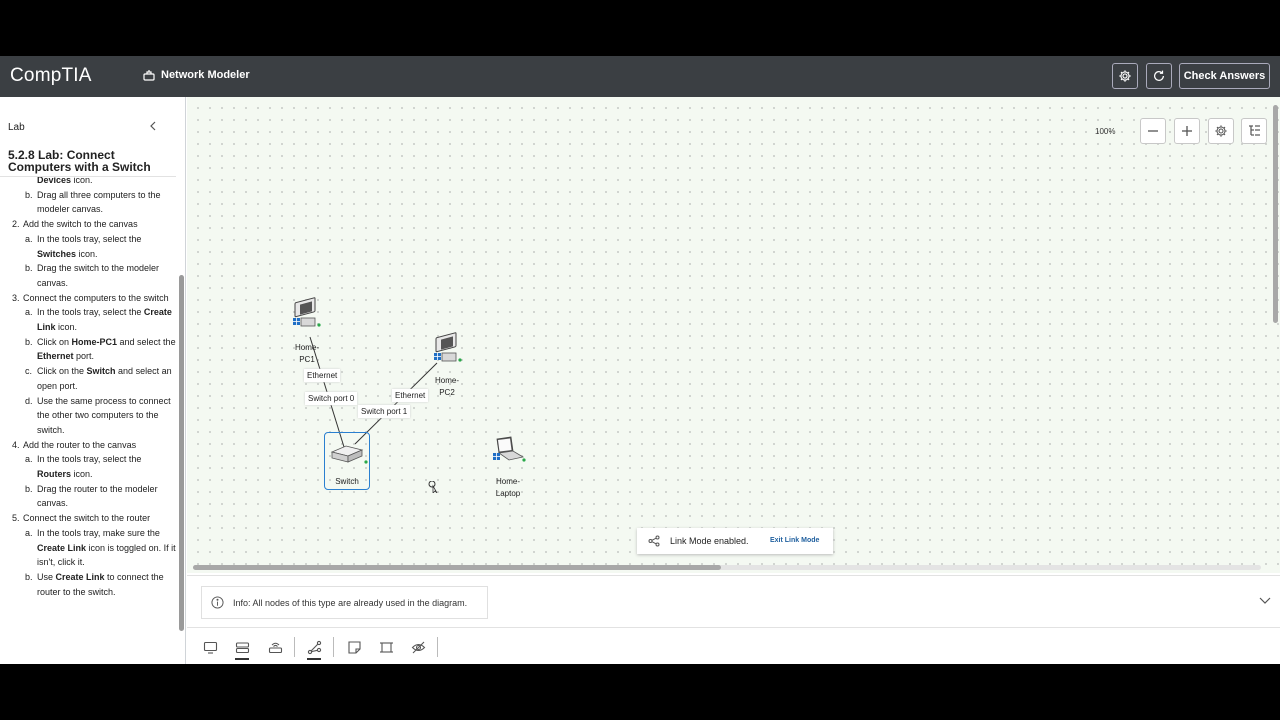 The height and width of the screenshot is (720, 1280). Describe the element at coordinates (409, 380) in the screenshot. I see `network-diagram` at that location.